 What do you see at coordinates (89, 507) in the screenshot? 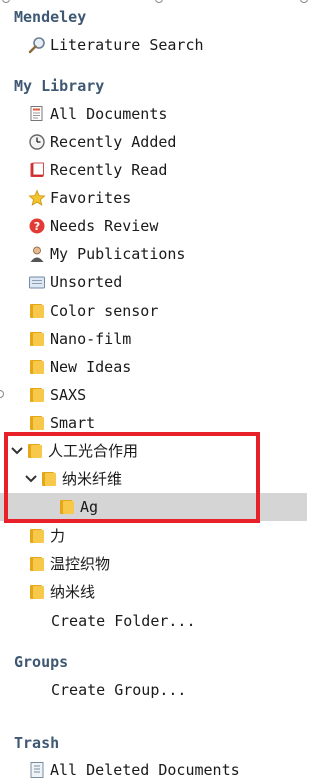
I see `folder-label: Ag` at bounding box center [89, 507].